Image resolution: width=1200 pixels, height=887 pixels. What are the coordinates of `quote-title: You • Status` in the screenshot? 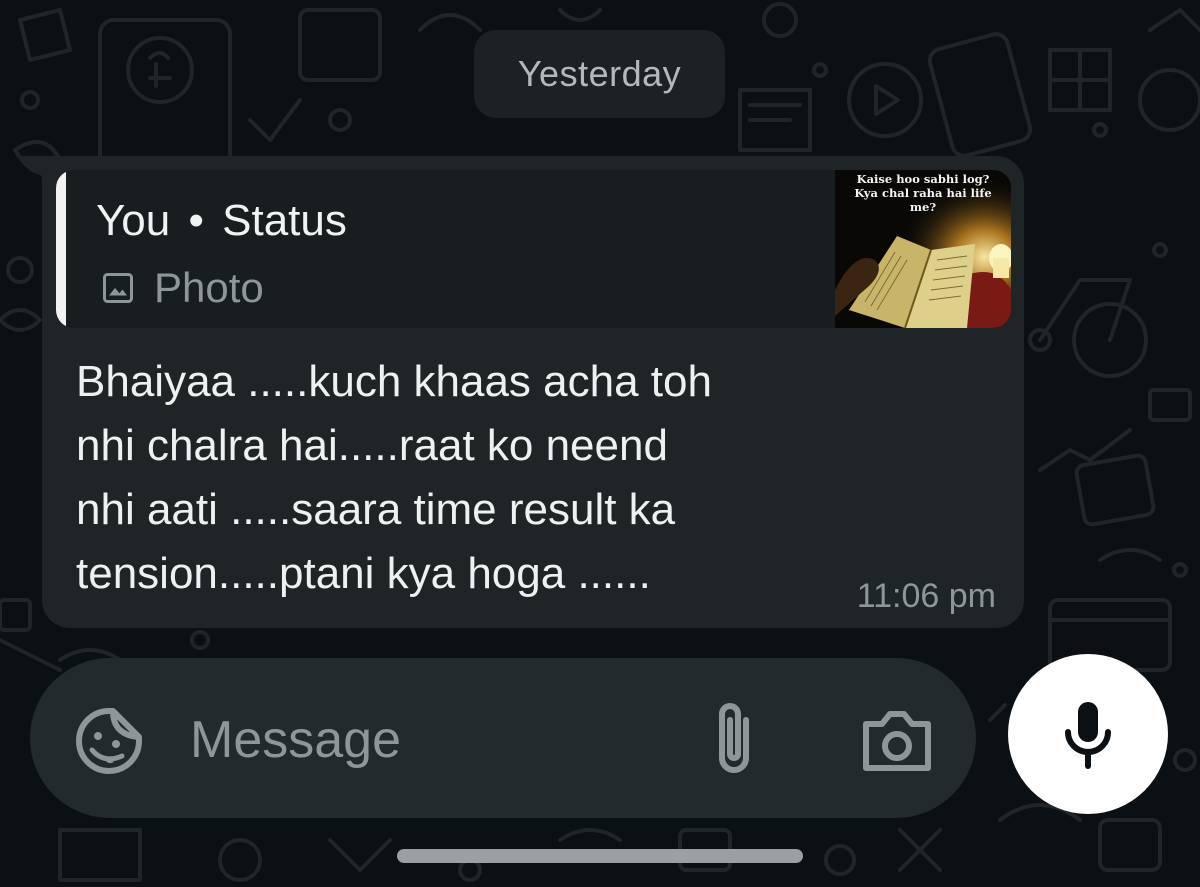 It's located at (221, 221).